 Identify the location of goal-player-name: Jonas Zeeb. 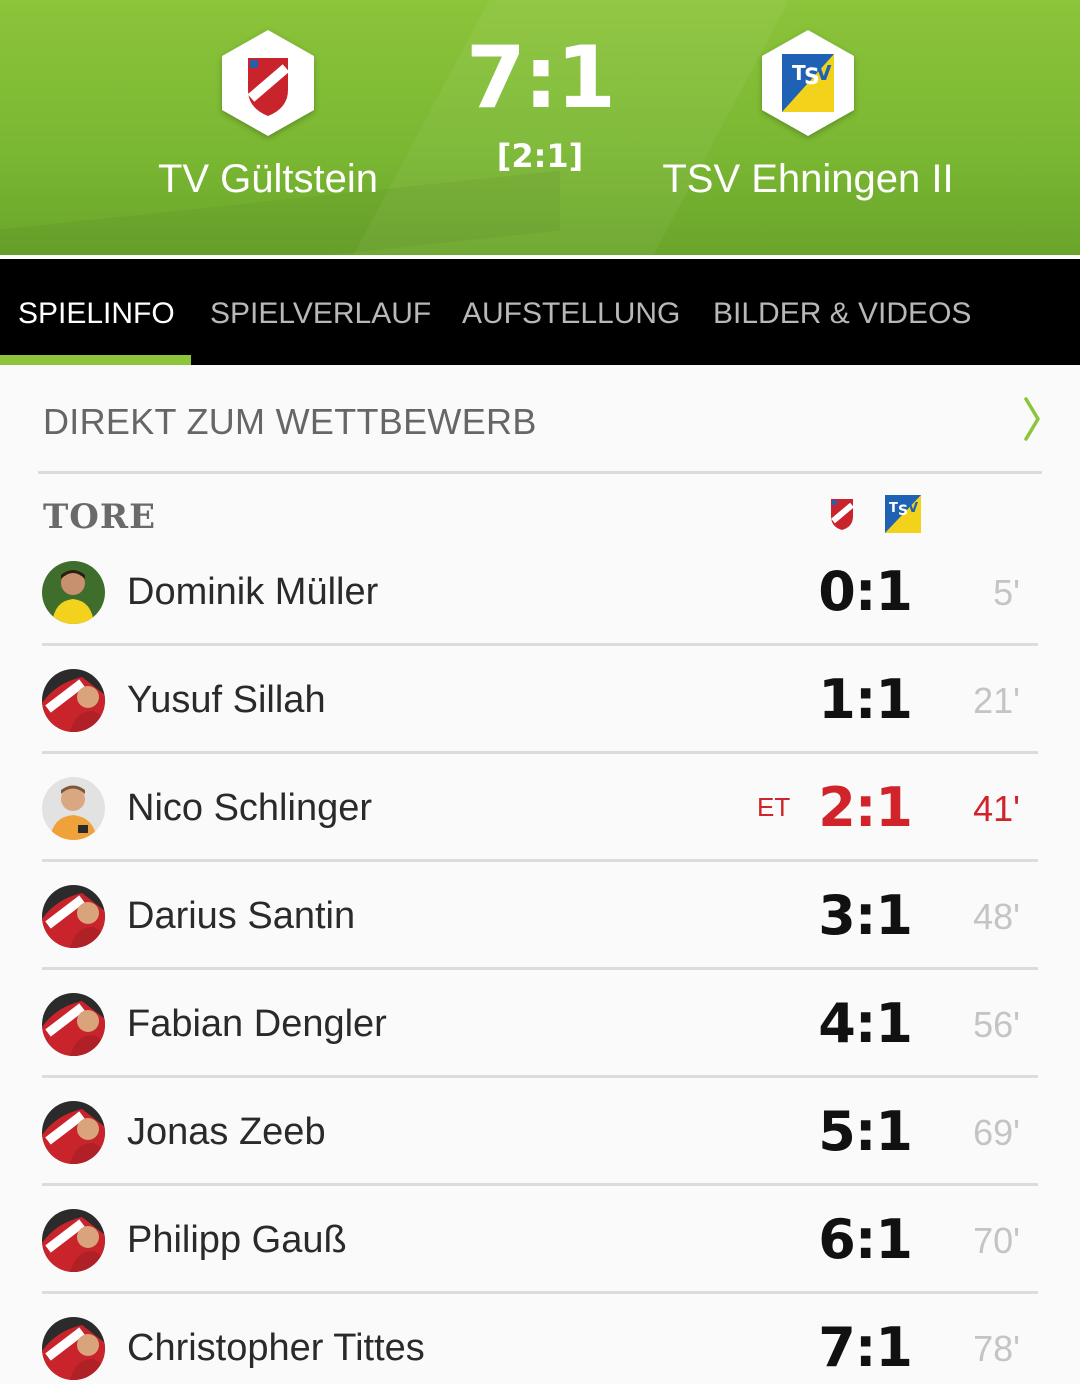
(226, 1132).